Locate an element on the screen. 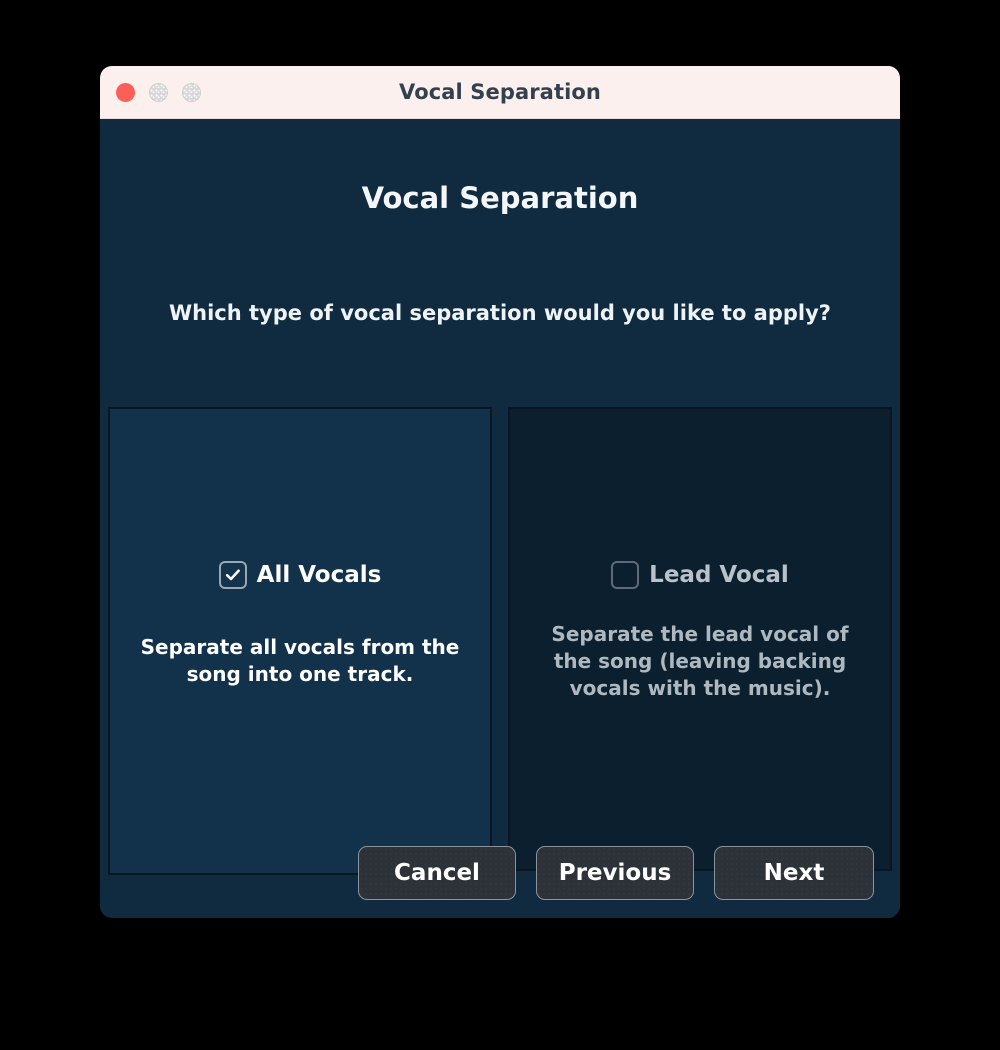 Image resolution: width=1000 pixels, height=1050 pixels. dialog-footer: Cancel Previous Next is located at coordinates (500, 872).